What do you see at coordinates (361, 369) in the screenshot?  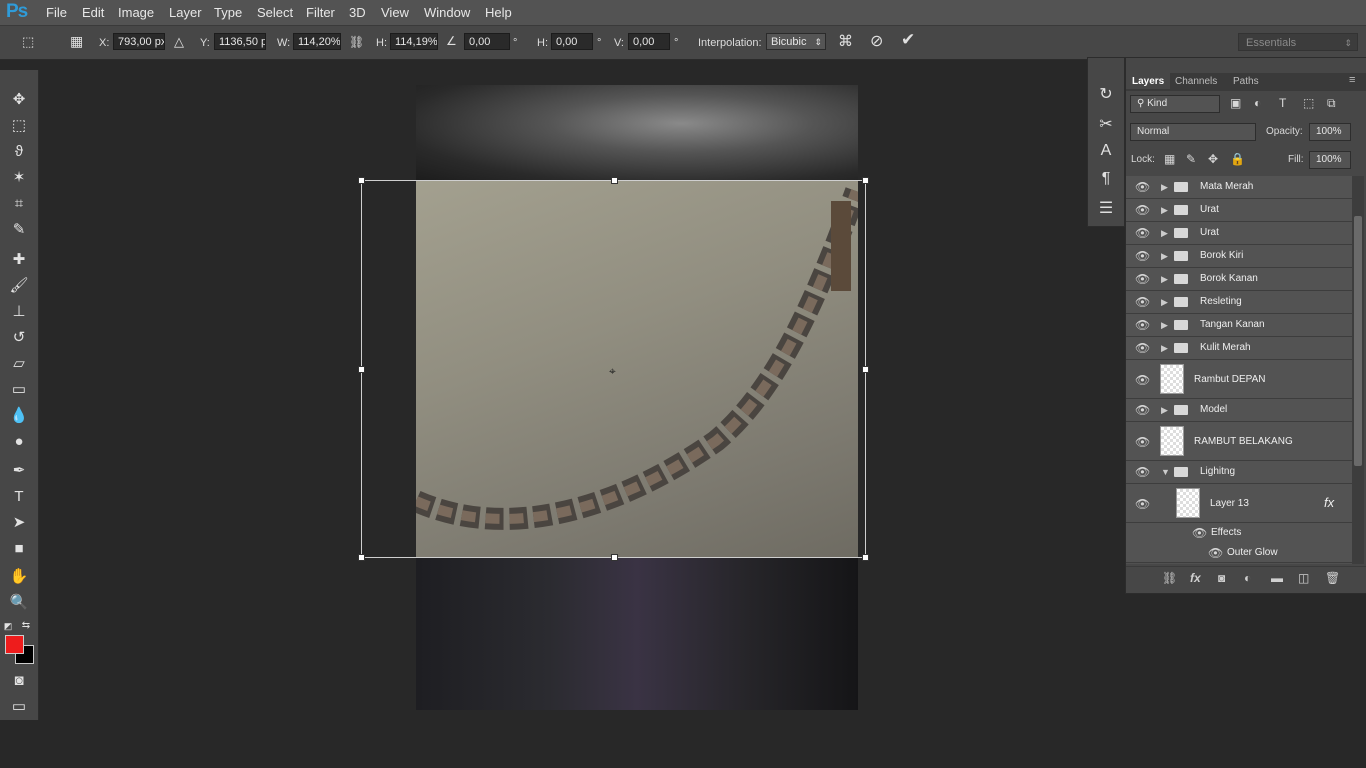 I see `transform-handle-left` at bounding box center [361, 369].